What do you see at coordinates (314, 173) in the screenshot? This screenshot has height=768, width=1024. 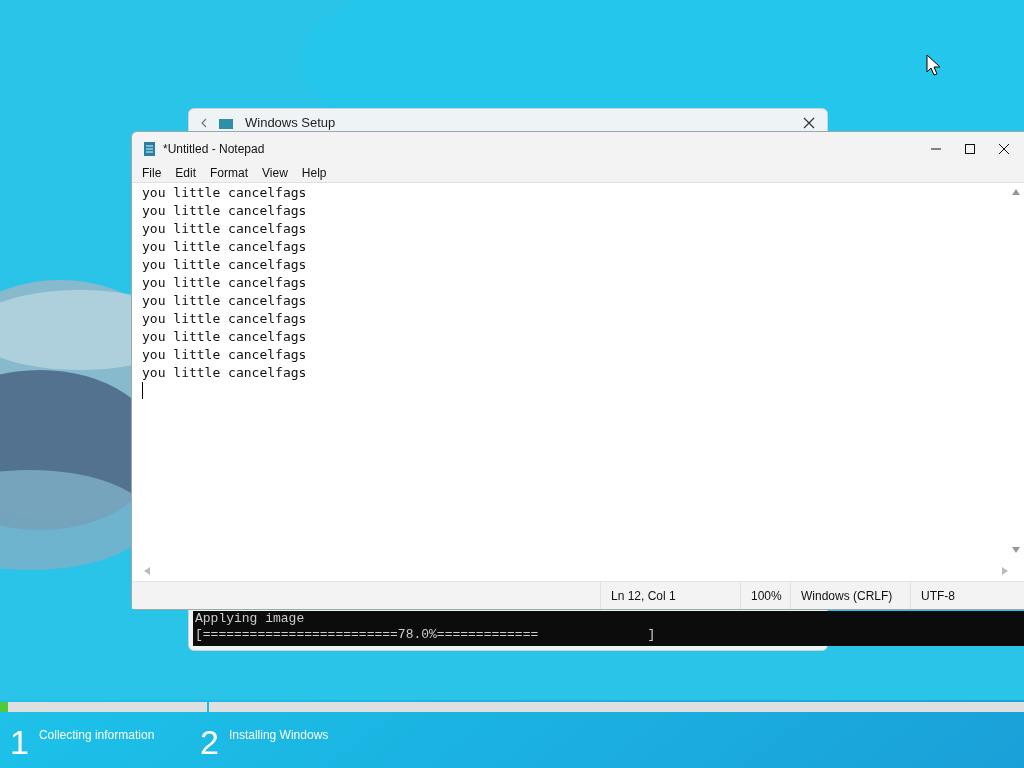 I see `menu-item: Help` at bounding box center [314, 173].